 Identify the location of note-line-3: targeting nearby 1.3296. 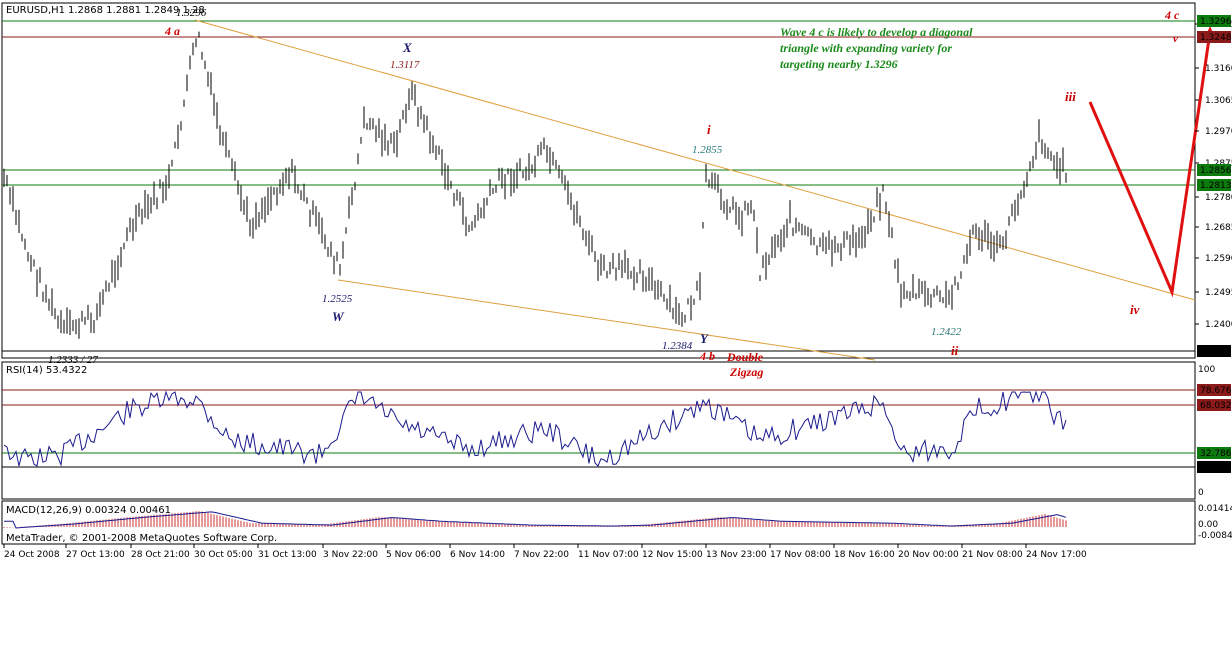
(839, 64).